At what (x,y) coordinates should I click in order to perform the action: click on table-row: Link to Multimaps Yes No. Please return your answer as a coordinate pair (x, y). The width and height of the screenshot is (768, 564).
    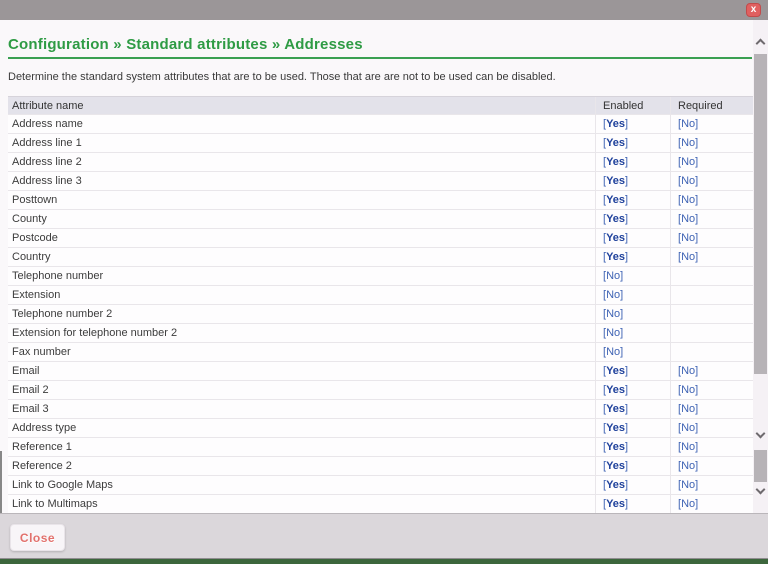
    Looking at the image, I should click on (380, 503).